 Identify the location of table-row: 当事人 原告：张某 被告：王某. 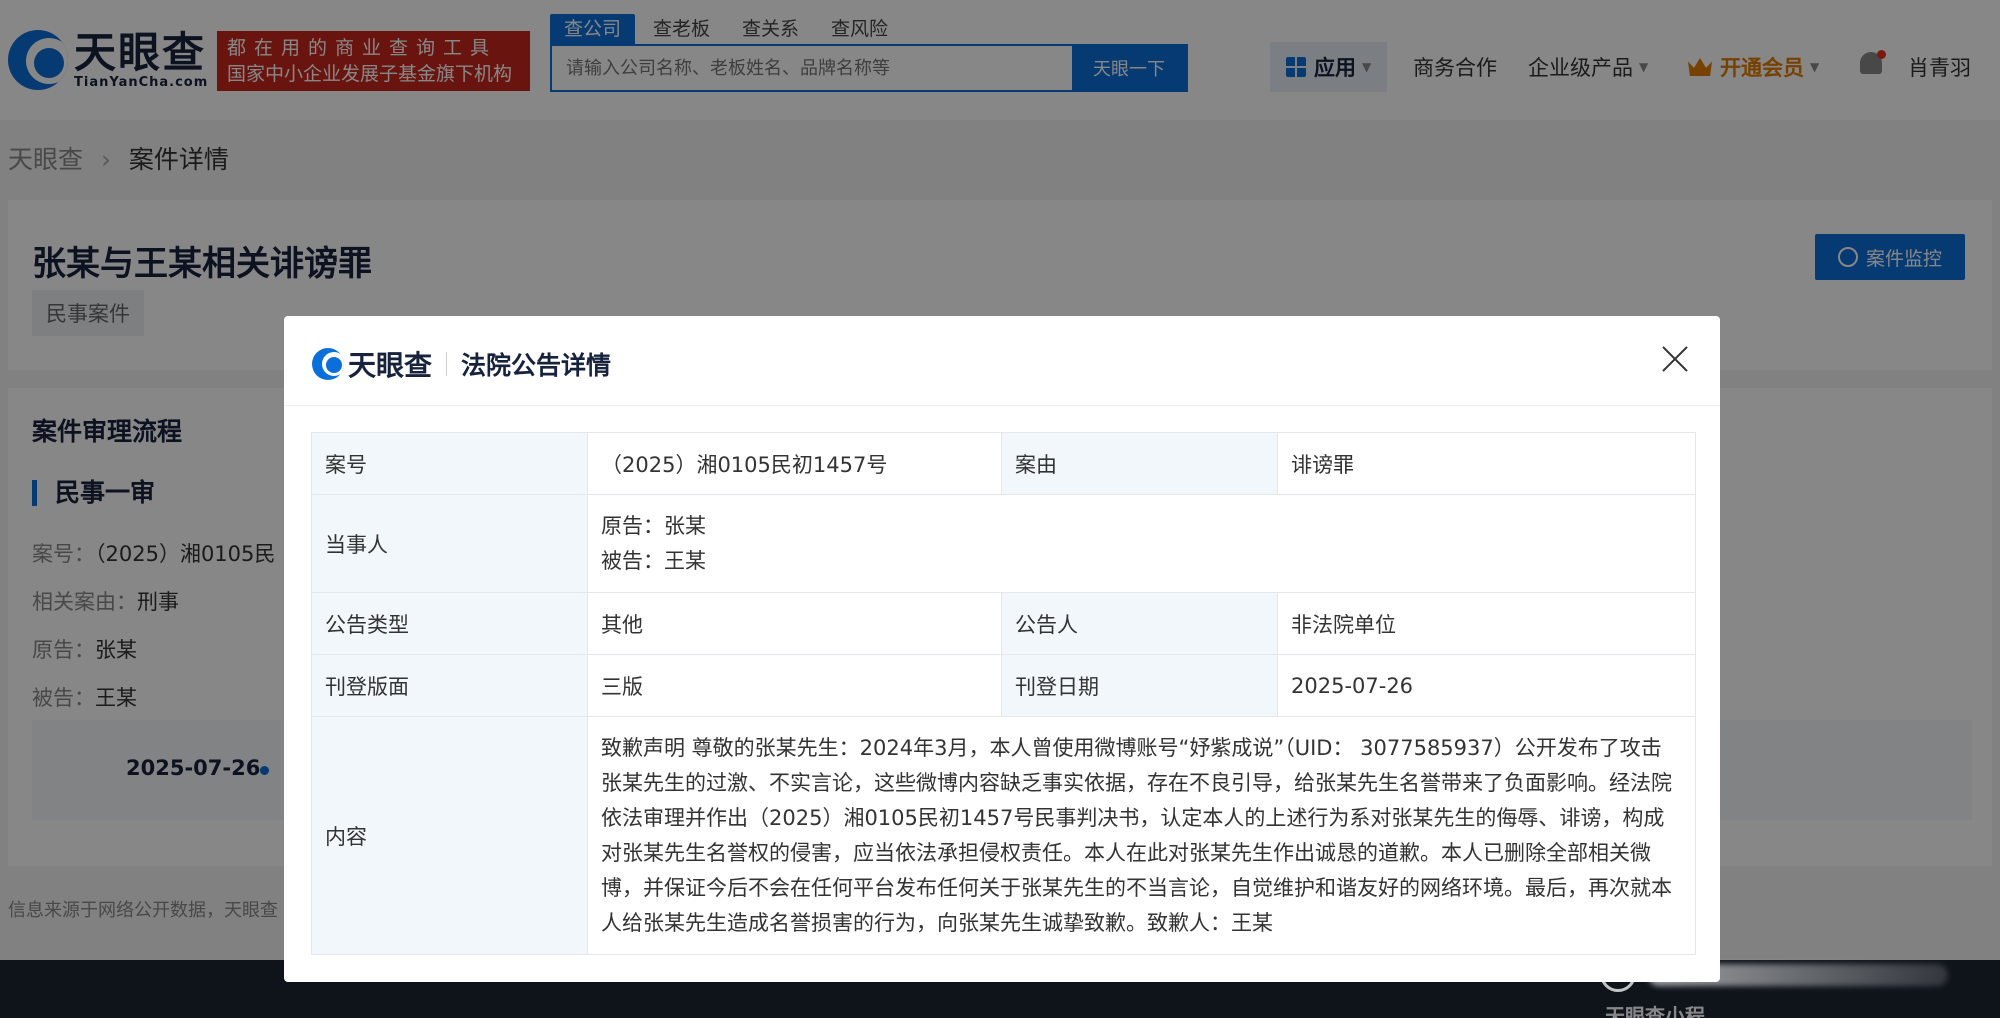
(1003, 543).